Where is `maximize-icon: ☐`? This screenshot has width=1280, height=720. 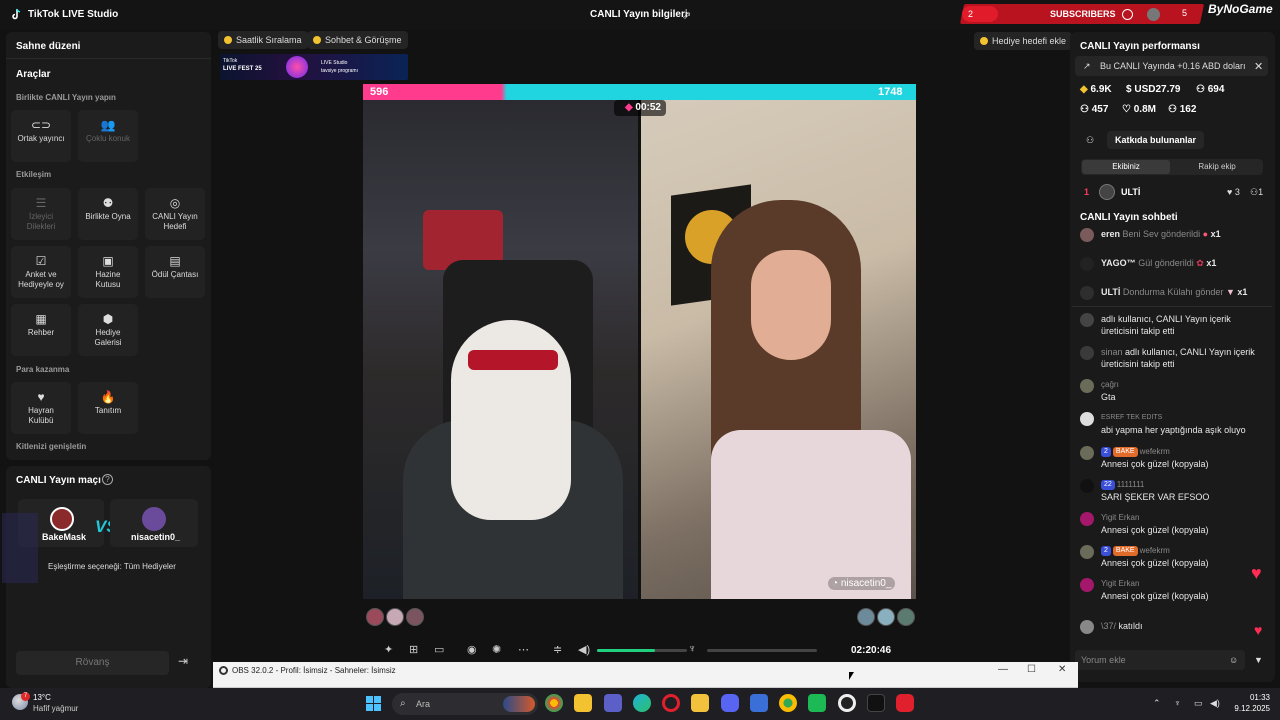
maximize-icon: ☐ is located at coordinates (1031, 669).